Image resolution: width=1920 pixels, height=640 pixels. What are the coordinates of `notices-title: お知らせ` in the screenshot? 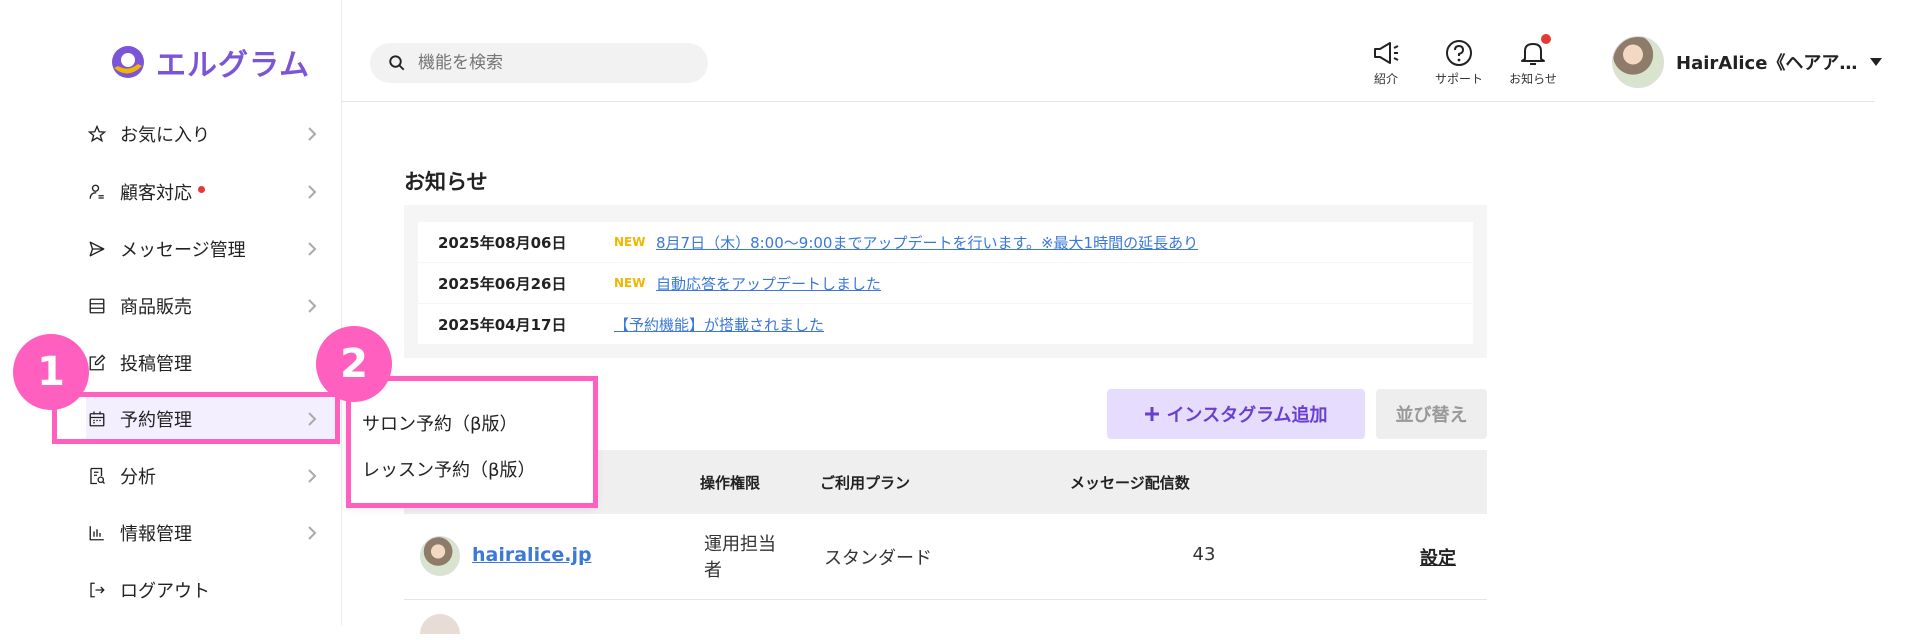 It's located at (446, 182).